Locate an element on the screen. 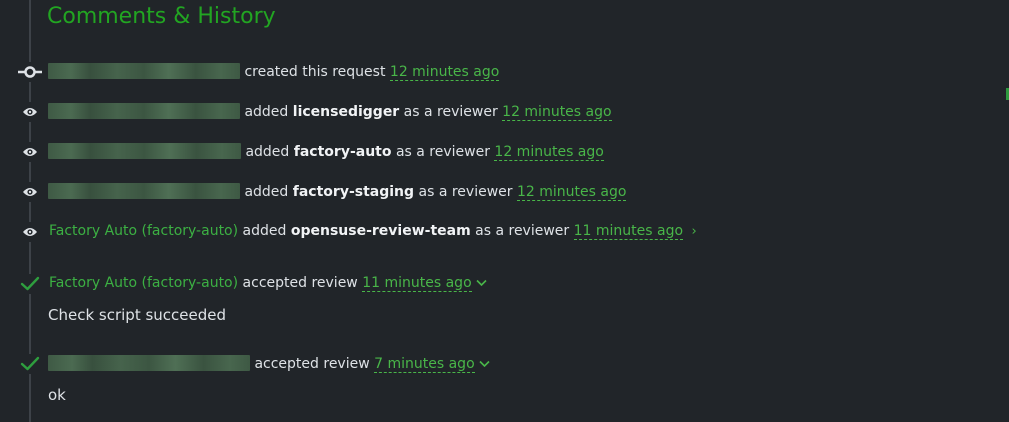  history-item: accepted review 7 minutes ago is located at coordinates (500, 364).